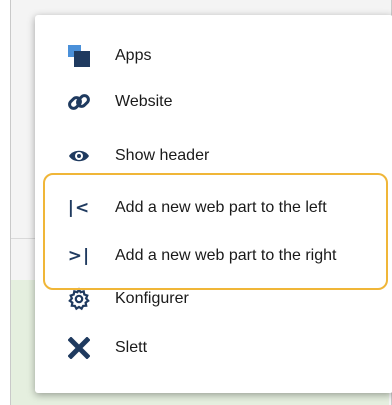  What do you see at coordinates (213, 348) in the screenshot?
I see `menu-item-delete: Slett` at bounding box center [213, 348].